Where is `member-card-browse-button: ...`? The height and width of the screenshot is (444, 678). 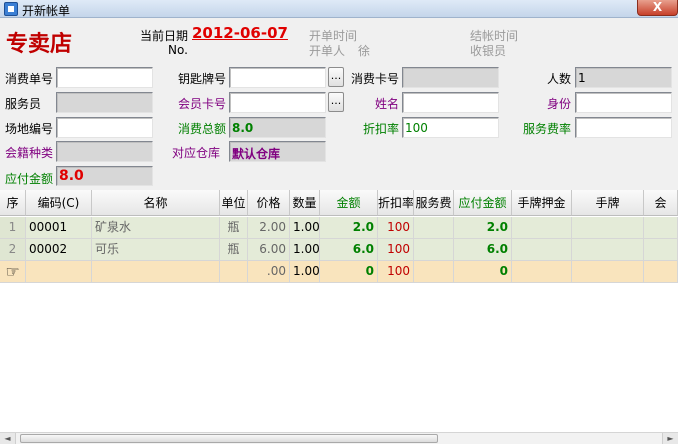 member-card-browse-button: ... is located at coordinates (336, 102).